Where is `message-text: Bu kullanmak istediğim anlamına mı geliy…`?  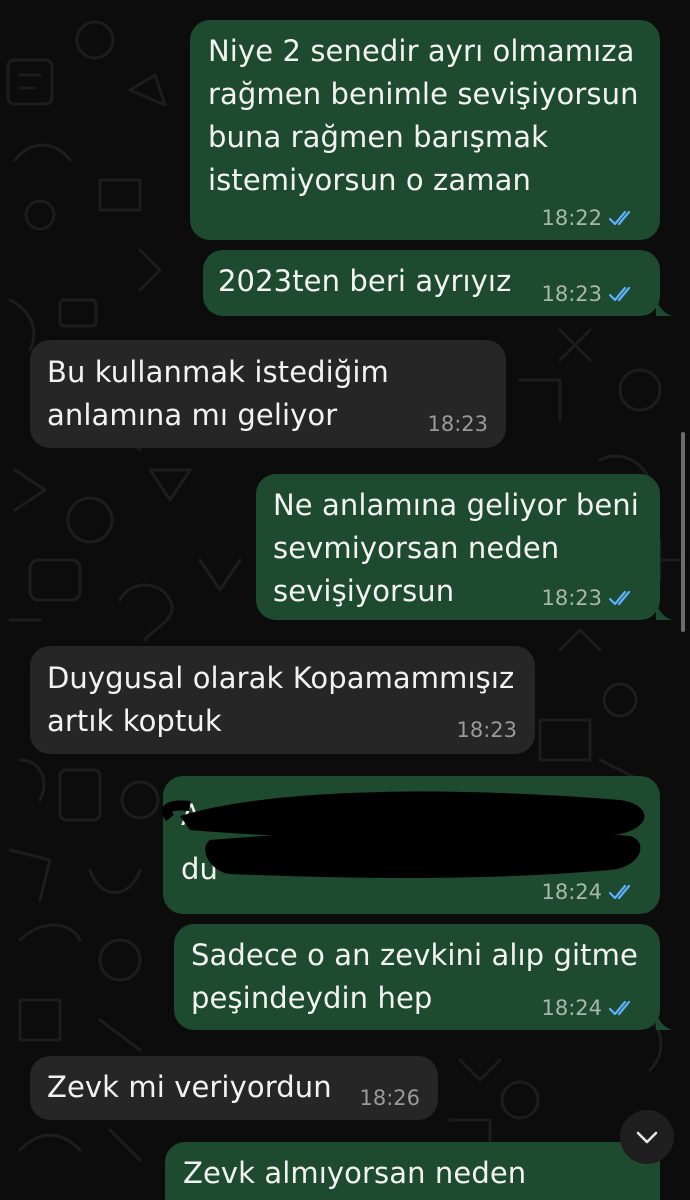 message-text: Bu kullanmak istediğim anlamına mı geliy… is located at coordinates (218, 393).